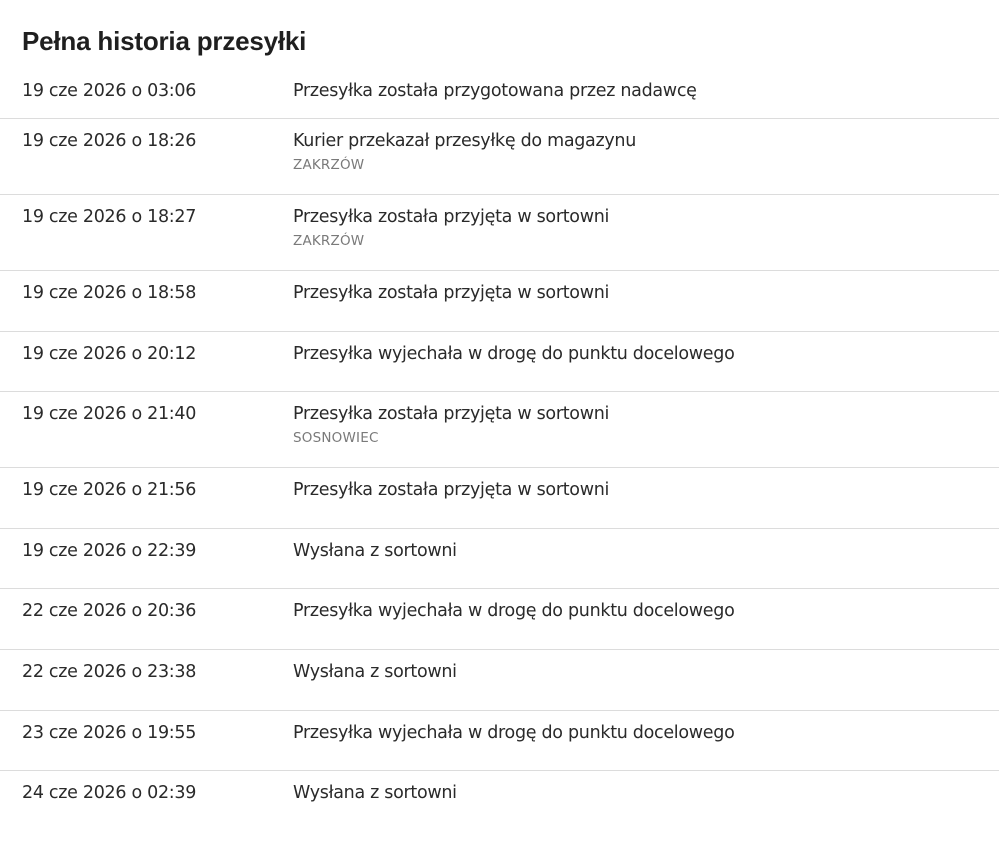  What do you see at coordinates (336, 438) in the screenshot?
I see `event-location: SOSNOWIEC` at bounding box center [336, 438].